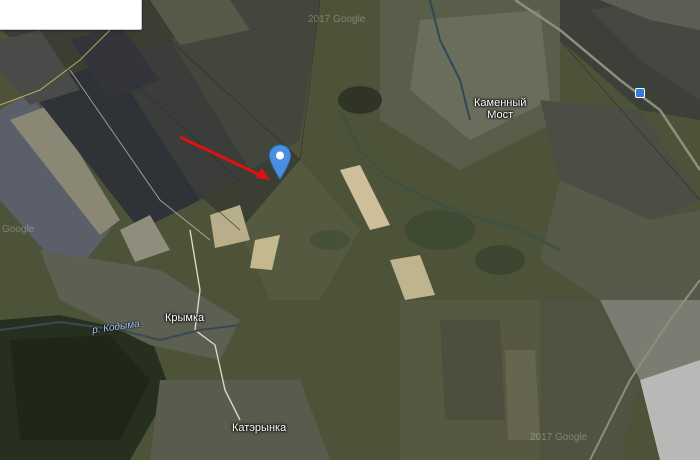  Describe the element at coordinates (18, 229) in the screenshot. I see `watermark-left: Google` at that location.